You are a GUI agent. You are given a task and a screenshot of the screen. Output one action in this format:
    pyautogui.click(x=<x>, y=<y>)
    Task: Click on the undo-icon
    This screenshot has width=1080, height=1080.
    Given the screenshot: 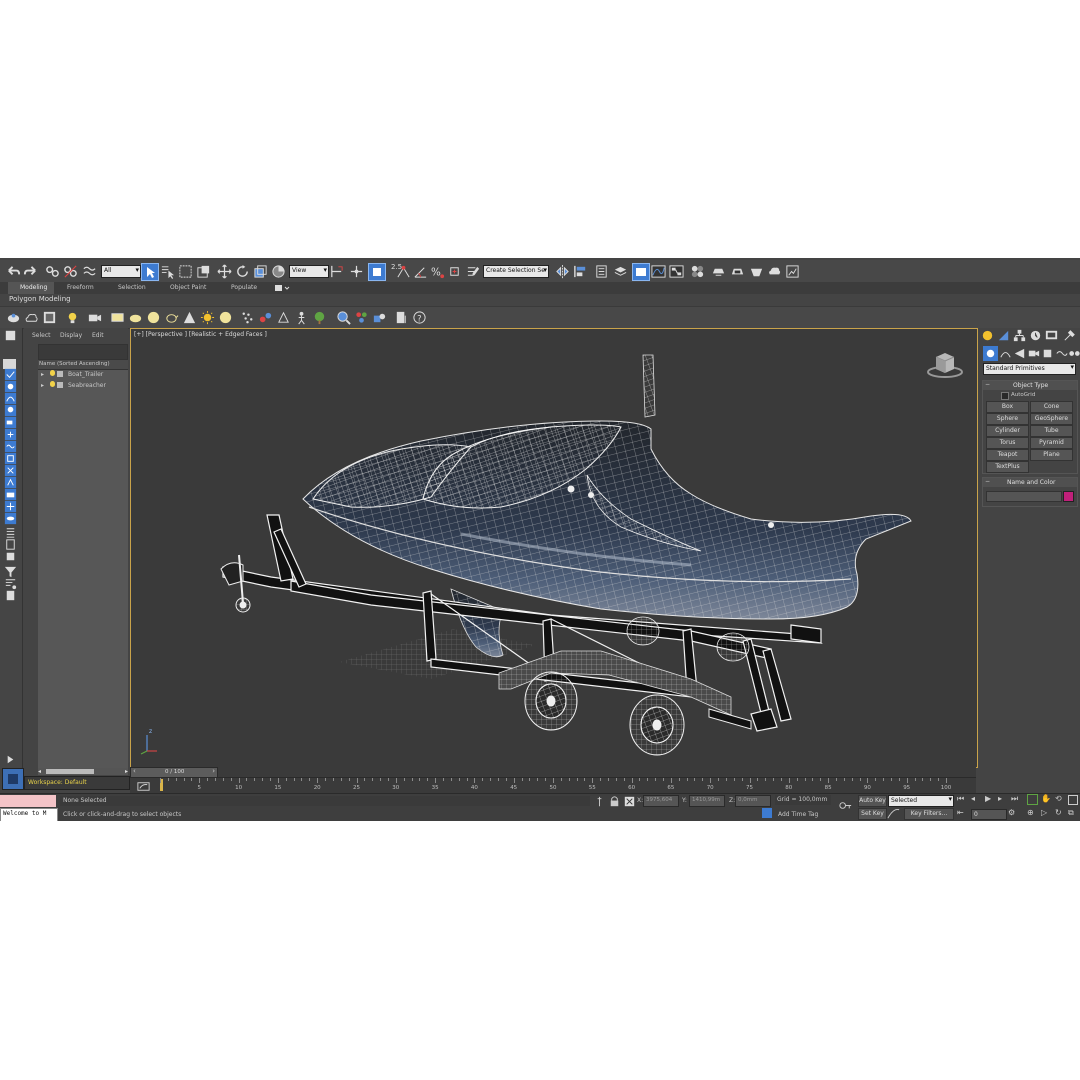 What is the action you would take?
    pyautogui.click(x=13, y=271)
    